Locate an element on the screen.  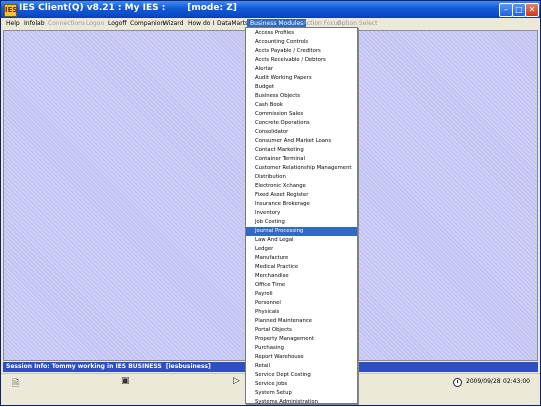
save-icon: ▣ is located at coordinates (125, 381).